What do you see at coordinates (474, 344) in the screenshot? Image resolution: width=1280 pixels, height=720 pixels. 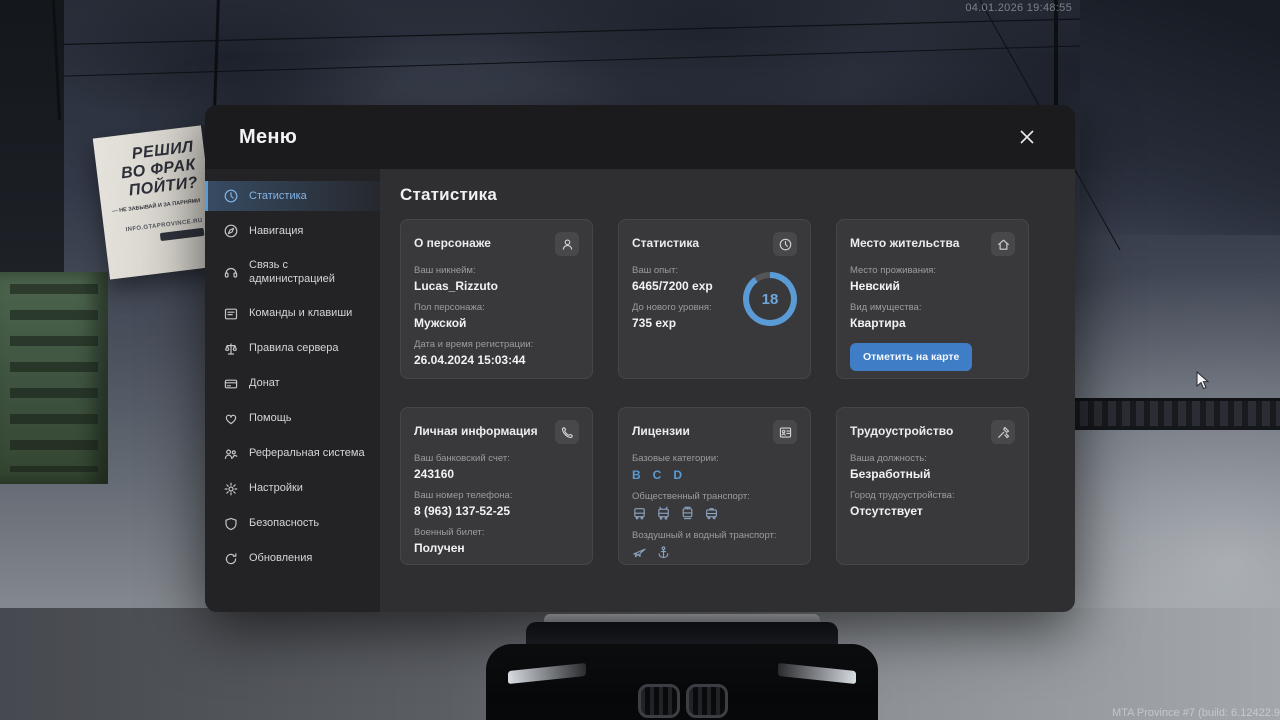 I see `field-label: Дата и время регистрации:` at bounding box center [474, 344].